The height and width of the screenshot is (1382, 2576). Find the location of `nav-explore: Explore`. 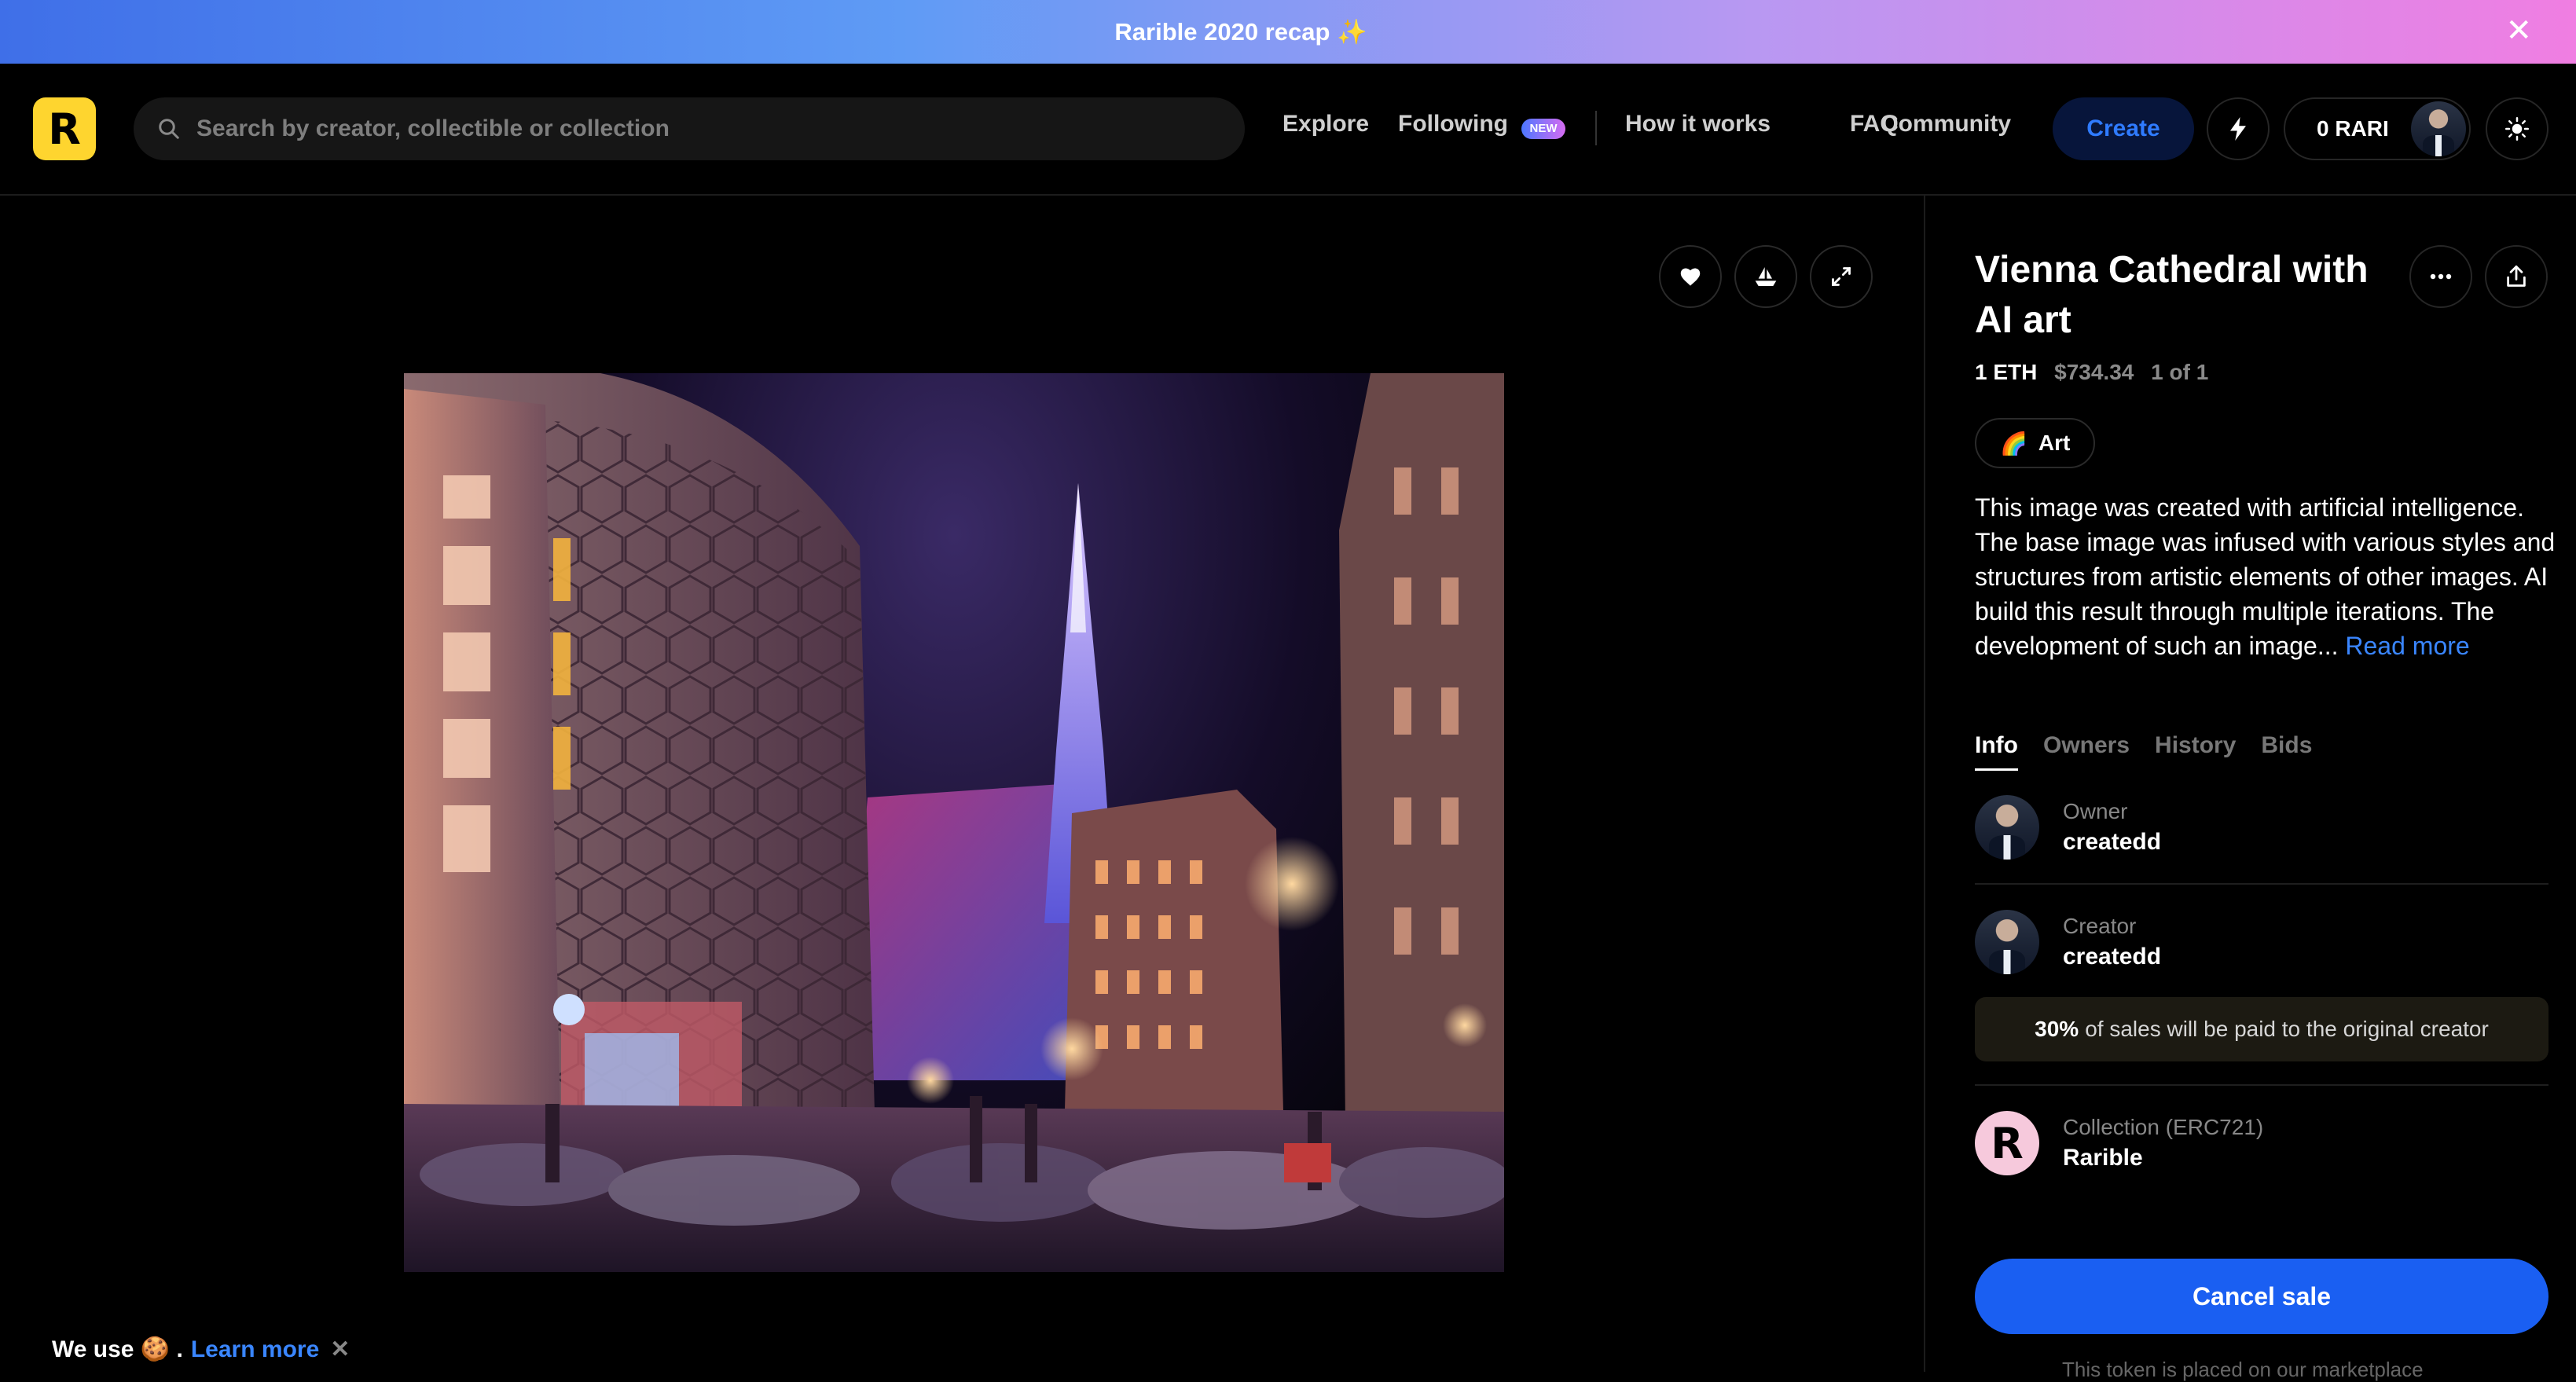

nav-explore: Explore is located at coordinates (1325, 124).